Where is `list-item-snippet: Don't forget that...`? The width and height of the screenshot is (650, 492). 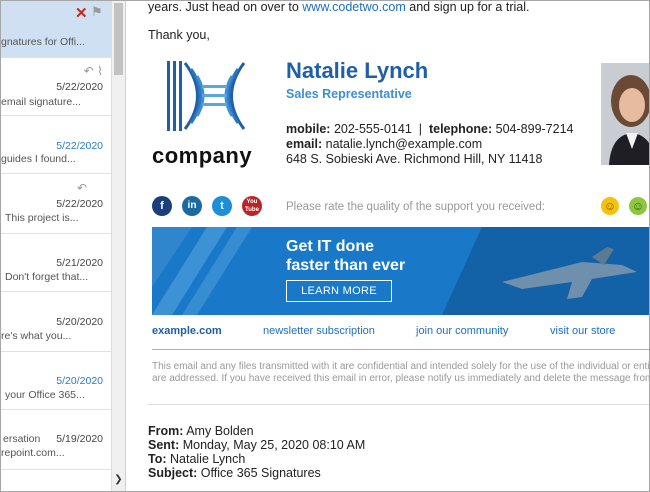
list-item-snippet: Don't forget that... is located at coordinates (47, 277).